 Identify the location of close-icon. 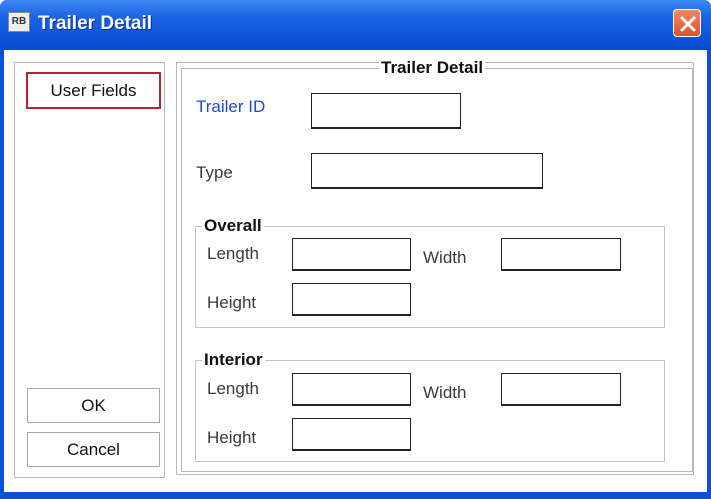
(688, 24).